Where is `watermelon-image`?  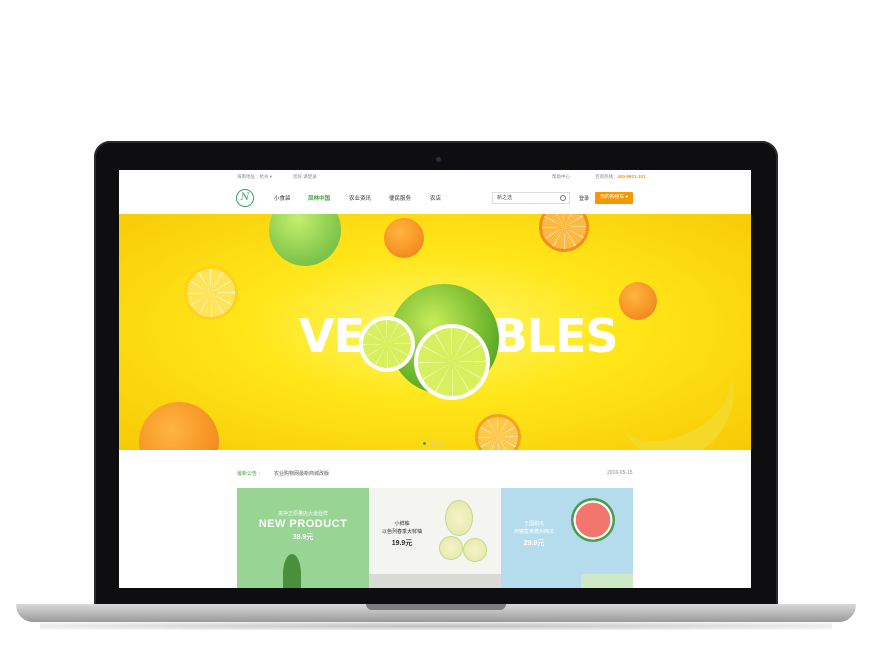 watermelon-image is located at coordinates (593, 520).